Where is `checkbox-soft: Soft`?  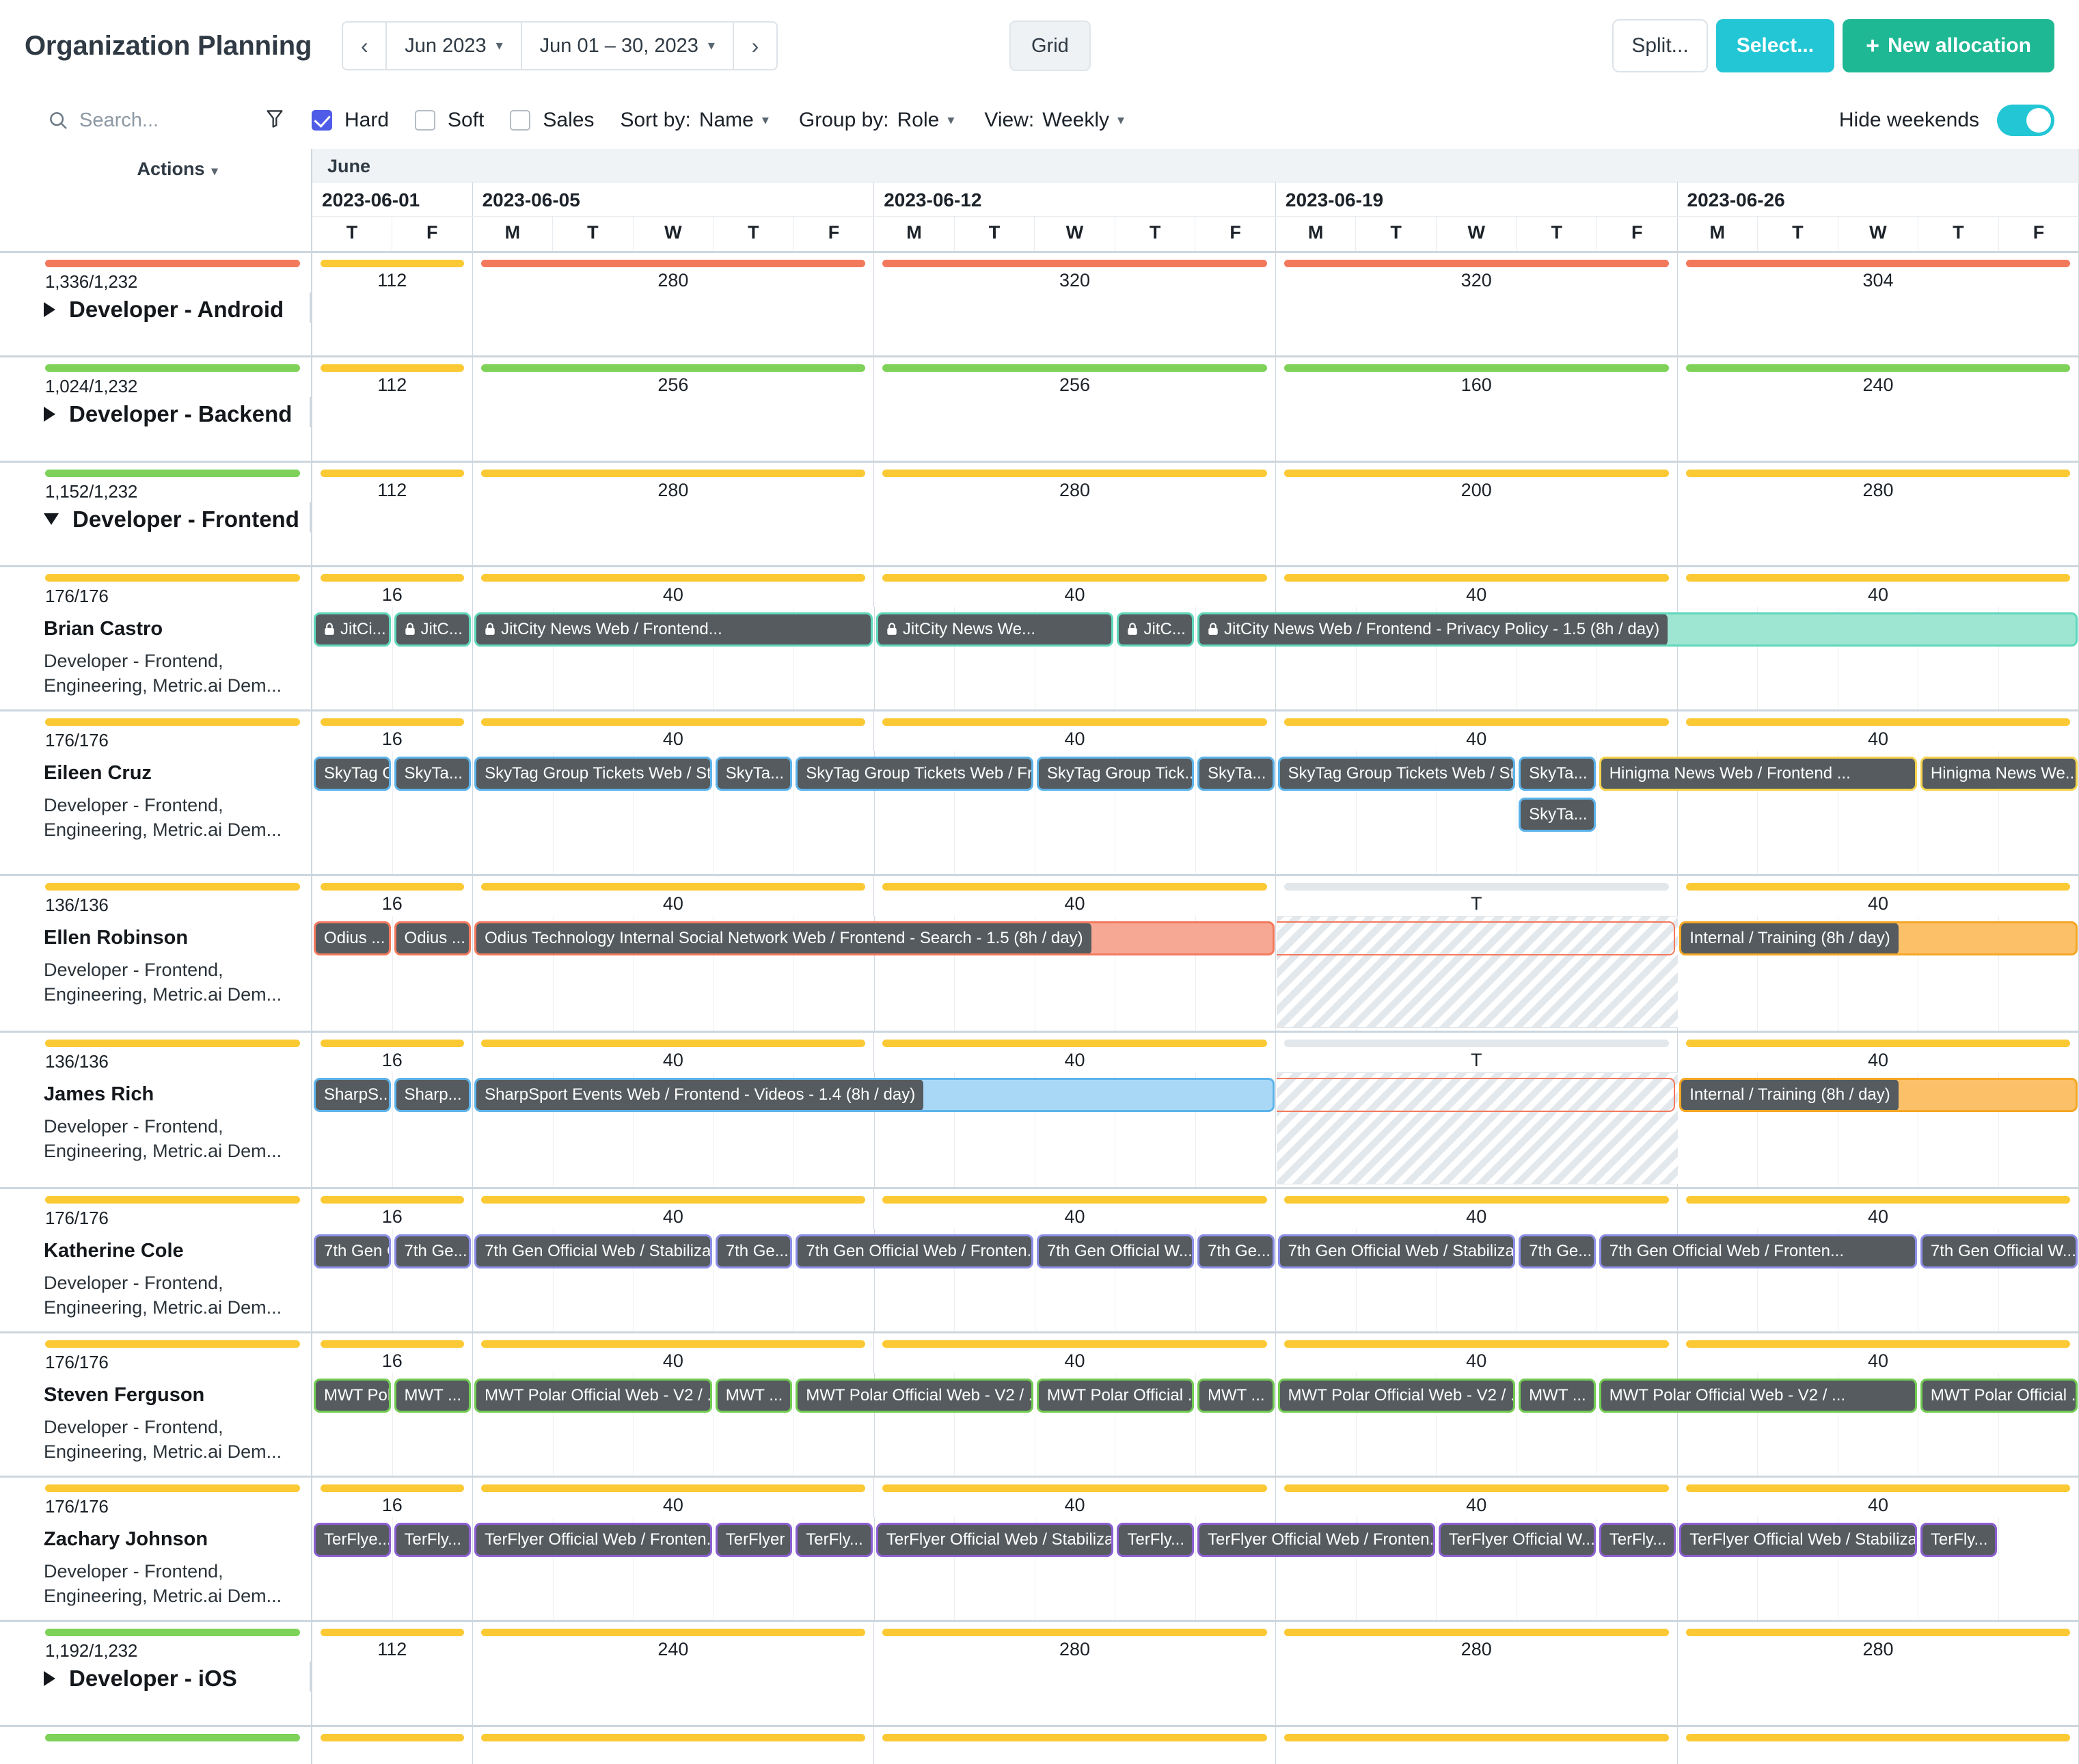 checkbox-soft: Soft is located at coordinates (450, 120).